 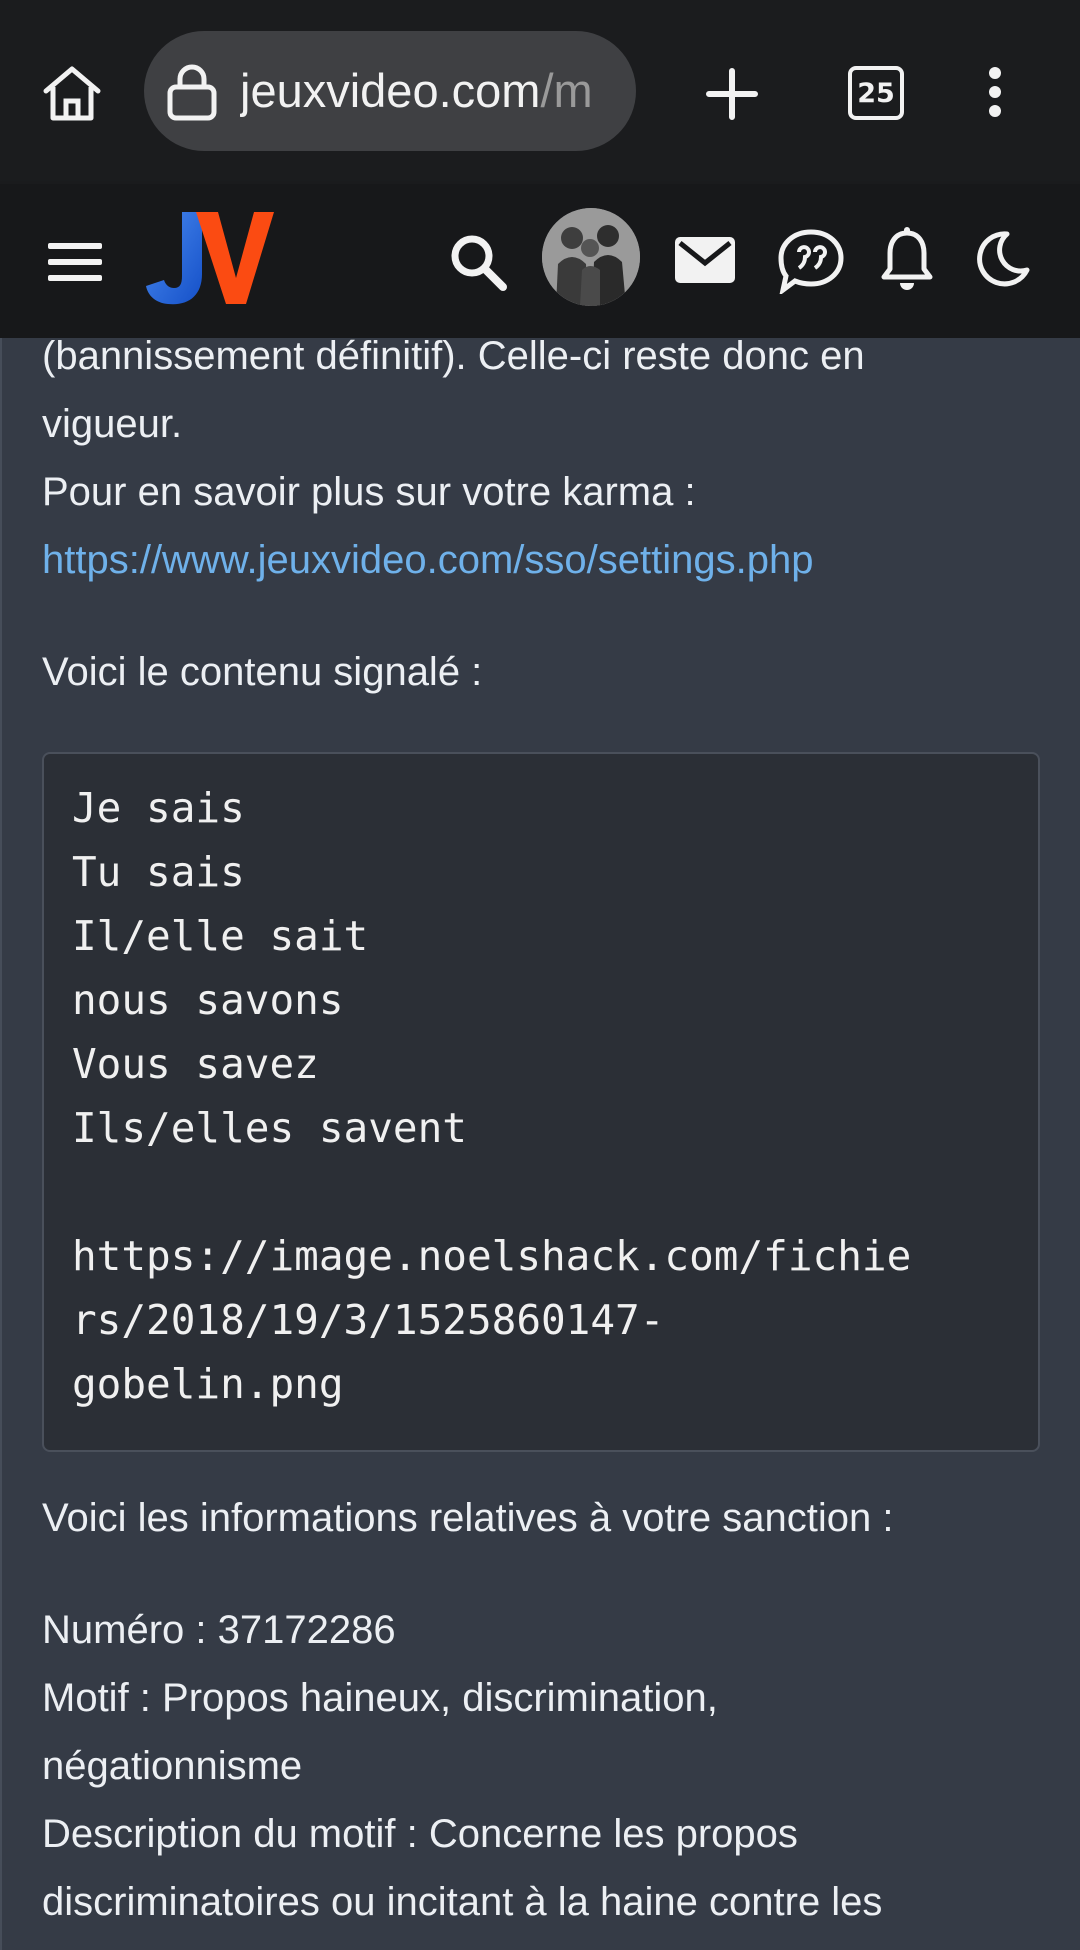 What do you see at coordinates (209, 258) in the screenshot?
I see `jv-logo` at bounding box center [209, 258].